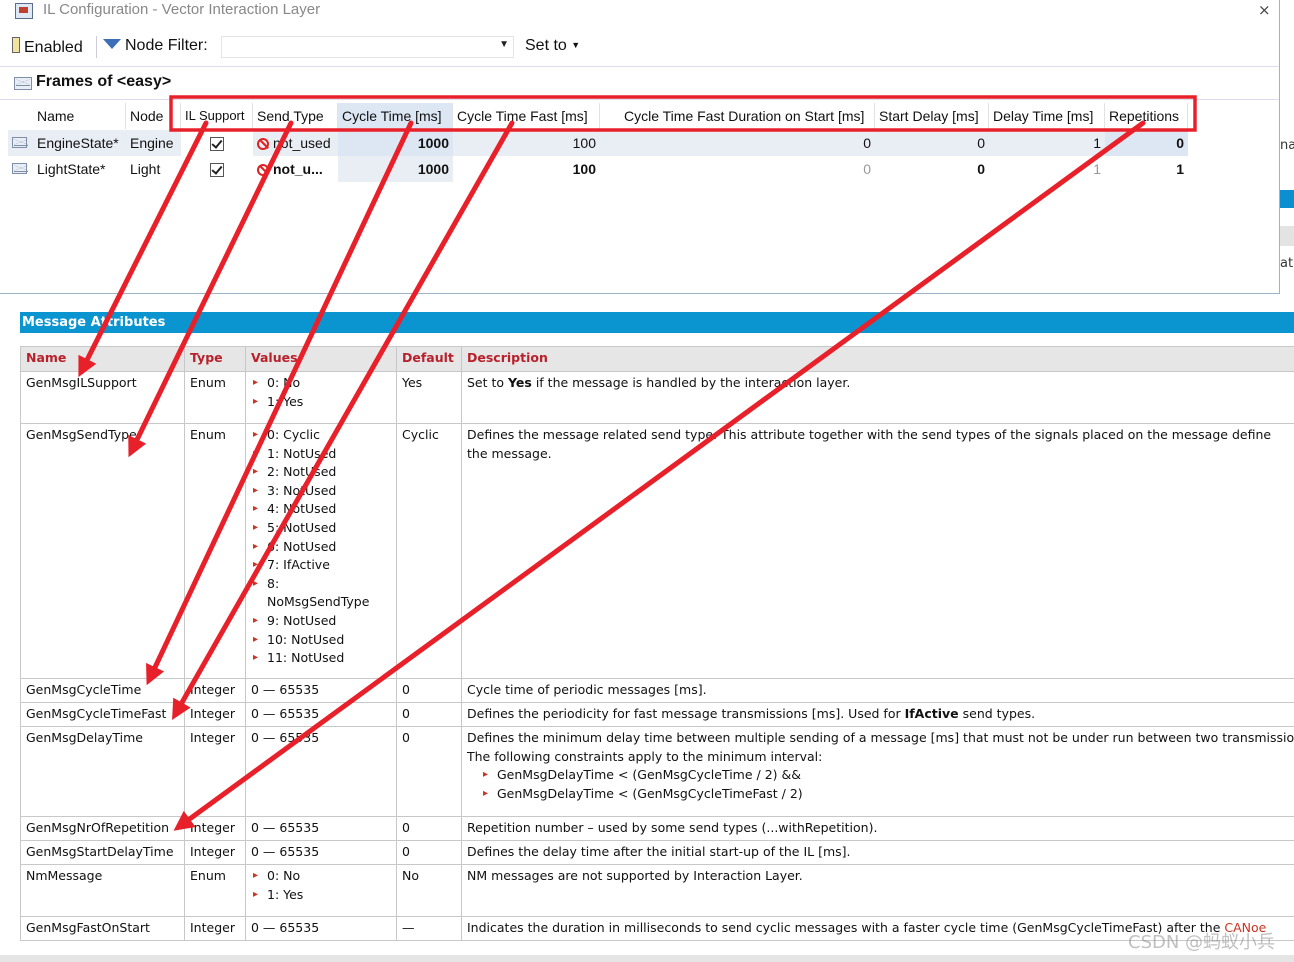  Describe the element at coordinates (102, 928) in the screenshot. I see `attr-name: GenMsgFastOnStart` at that location.